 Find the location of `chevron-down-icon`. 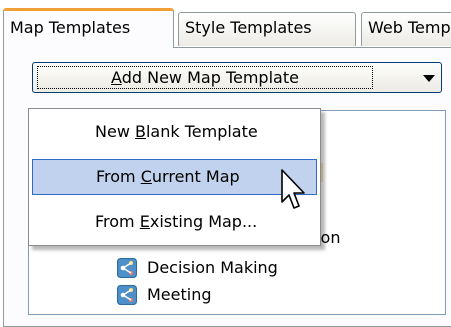

chevron-down-icon is located at coordinates (429, 78).